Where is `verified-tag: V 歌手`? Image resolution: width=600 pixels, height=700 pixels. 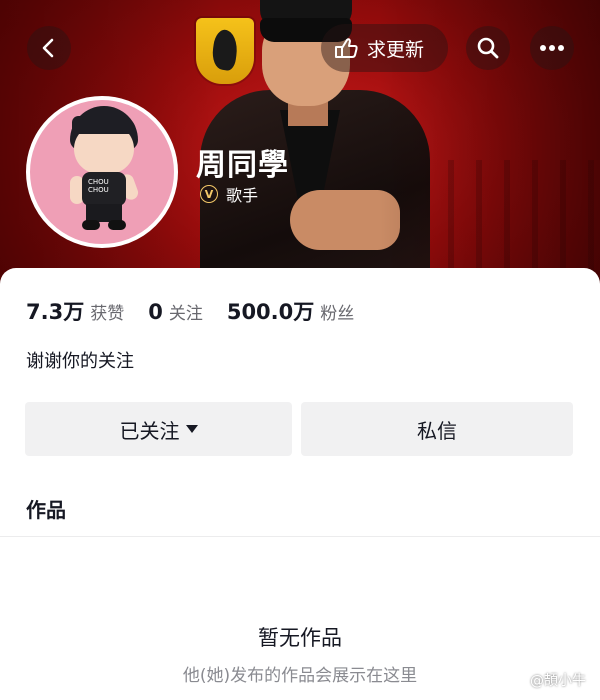 verified-tag: V 歌手 is located at coordinates (229, 194).